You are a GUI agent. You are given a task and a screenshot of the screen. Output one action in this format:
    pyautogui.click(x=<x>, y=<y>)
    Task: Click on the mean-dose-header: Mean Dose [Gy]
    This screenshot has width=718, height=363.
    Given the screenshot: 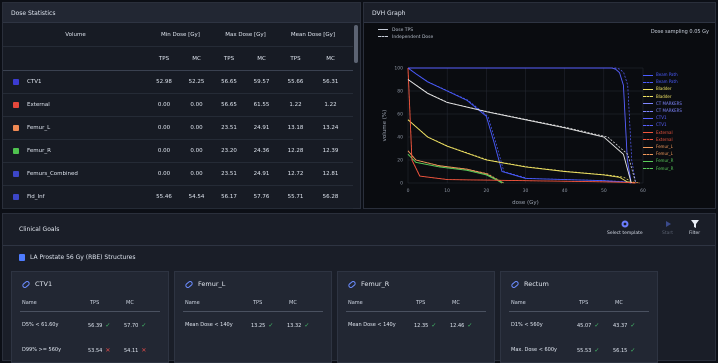 What is the action you would take?
    pyautogui.click(x=313, y=34)
    